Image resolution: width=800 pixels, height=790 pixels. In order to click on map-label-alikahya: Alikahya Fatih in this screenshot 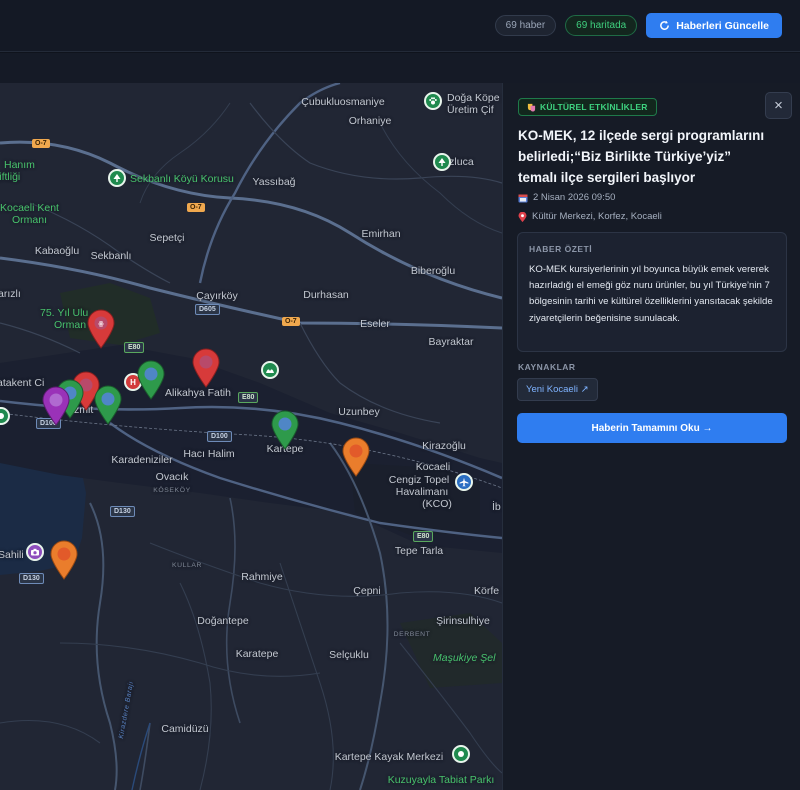, I will do `click(198, 393)`.